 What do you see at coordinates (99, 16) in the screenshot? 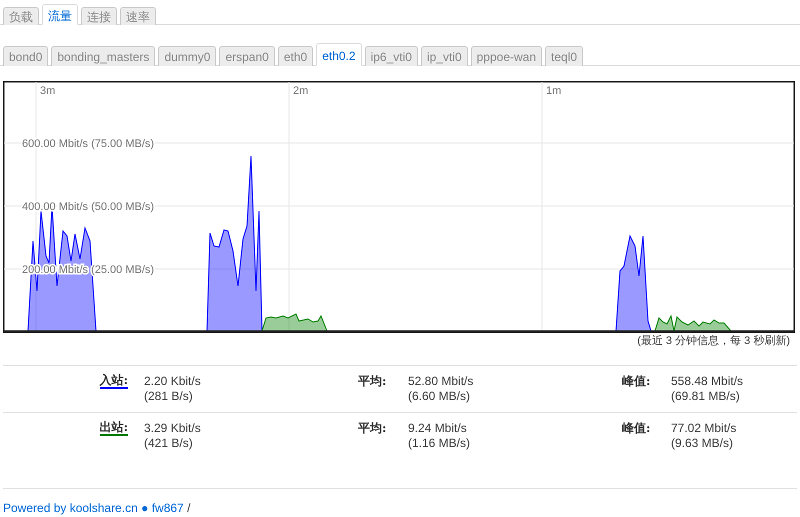
I see `tab: 连接` at bounding box center [99, 16].